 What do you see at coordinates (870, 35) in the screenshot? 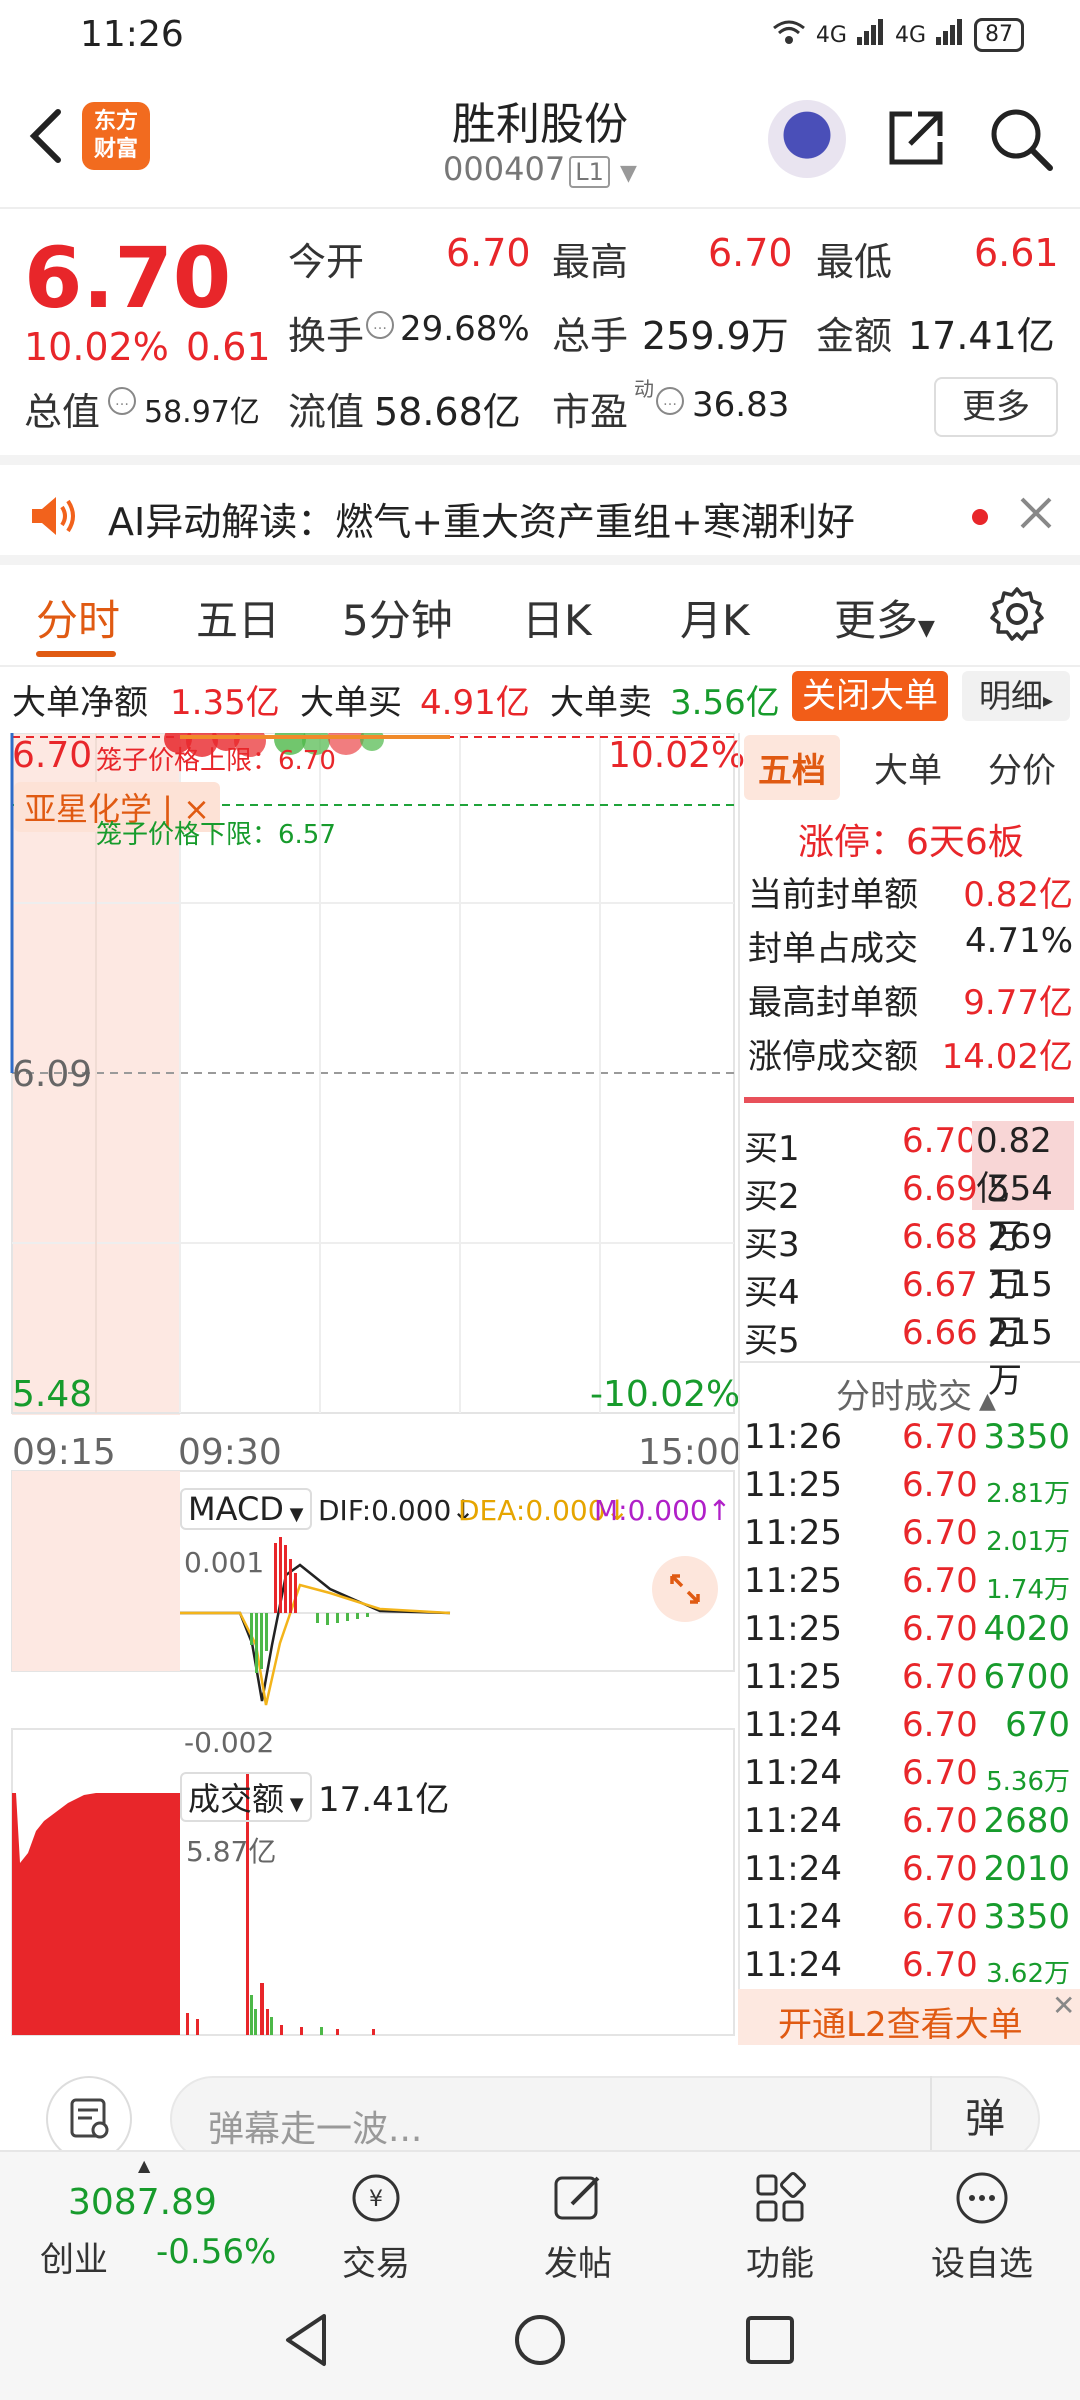
I see `signal-bars-icon` at bounding box center [870, 35].